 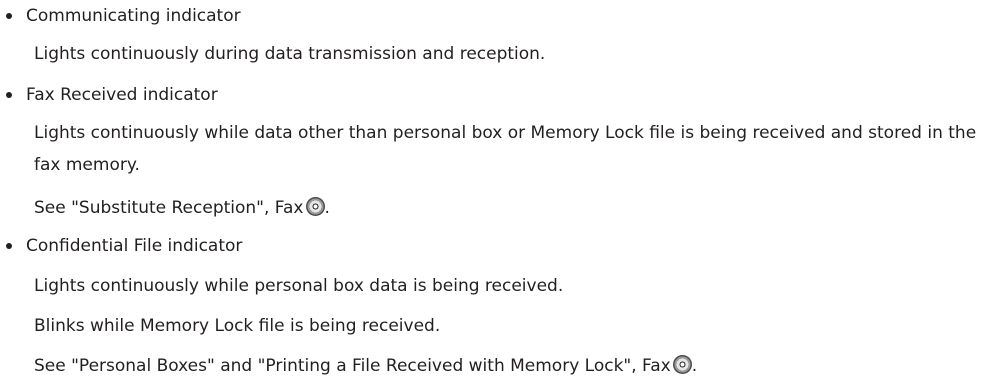 I want to click on bullet-title: Fax Received indicator, so click(x=122, y=95).